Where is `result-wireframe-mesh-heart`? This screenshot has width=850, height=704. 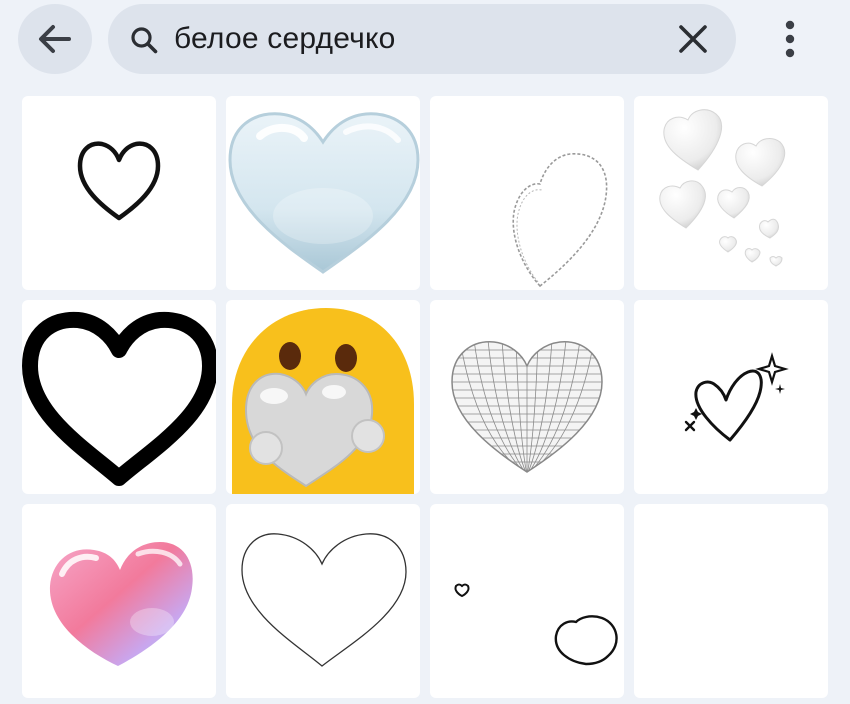
result-wireframe-mesh-heart is located at coordinates (527, 397).